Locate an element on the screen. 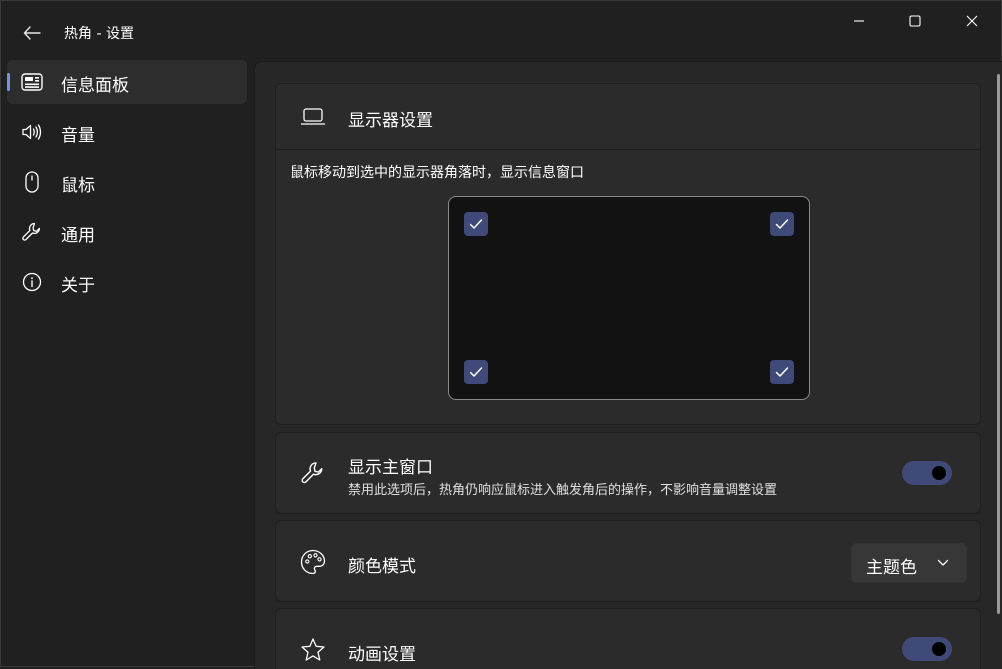 The image size is (1002, 669). sidebar-item-label: 音量 is located at coordinates (78, 136).